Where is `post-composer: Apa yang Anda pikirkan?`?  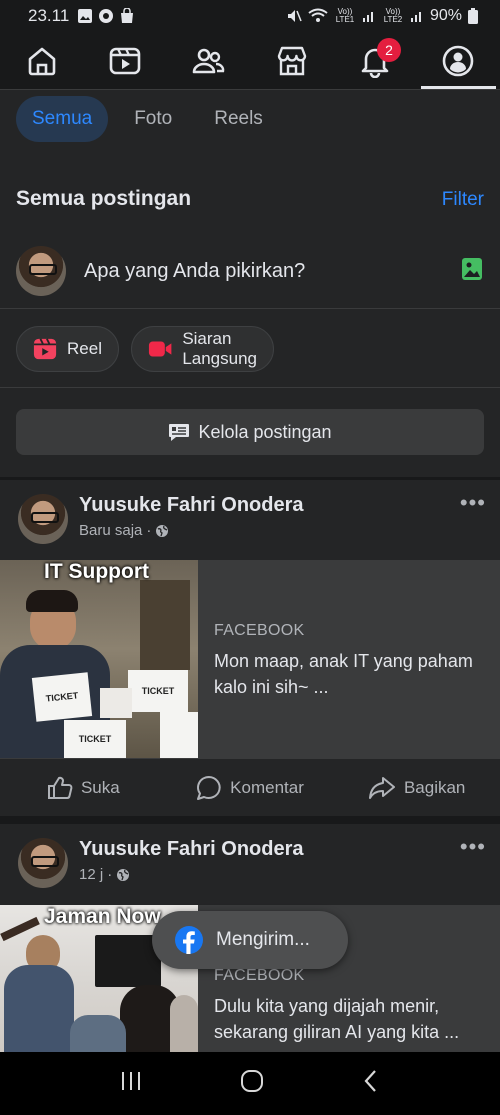
post-composer: Apa yang Anda pikirkan? is located at coordinates (250, 271).